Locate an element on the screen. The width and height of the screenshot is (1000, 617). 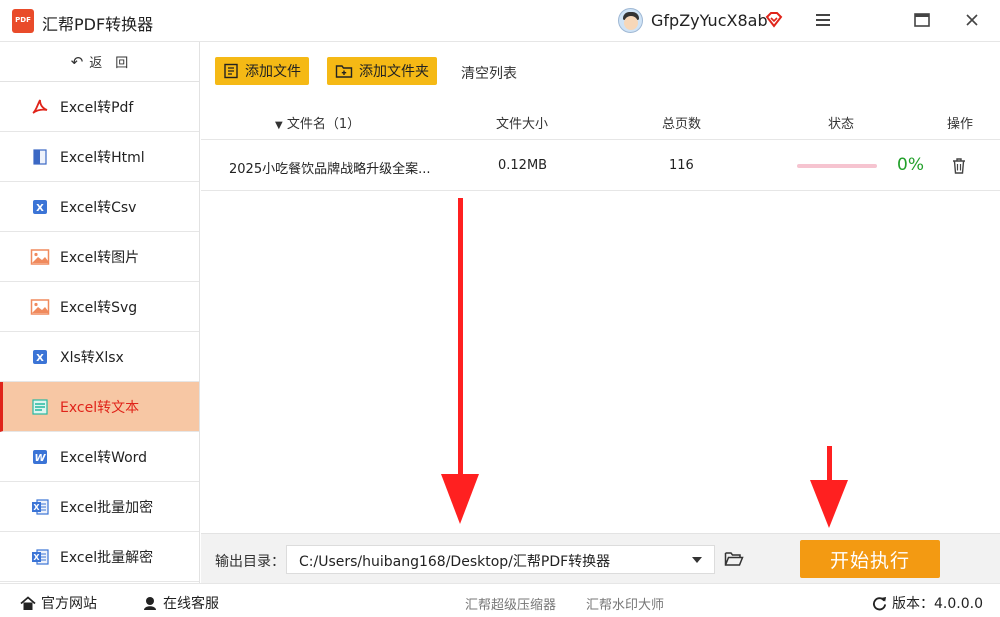
svg-text: W is located at coordinates (40, 458).